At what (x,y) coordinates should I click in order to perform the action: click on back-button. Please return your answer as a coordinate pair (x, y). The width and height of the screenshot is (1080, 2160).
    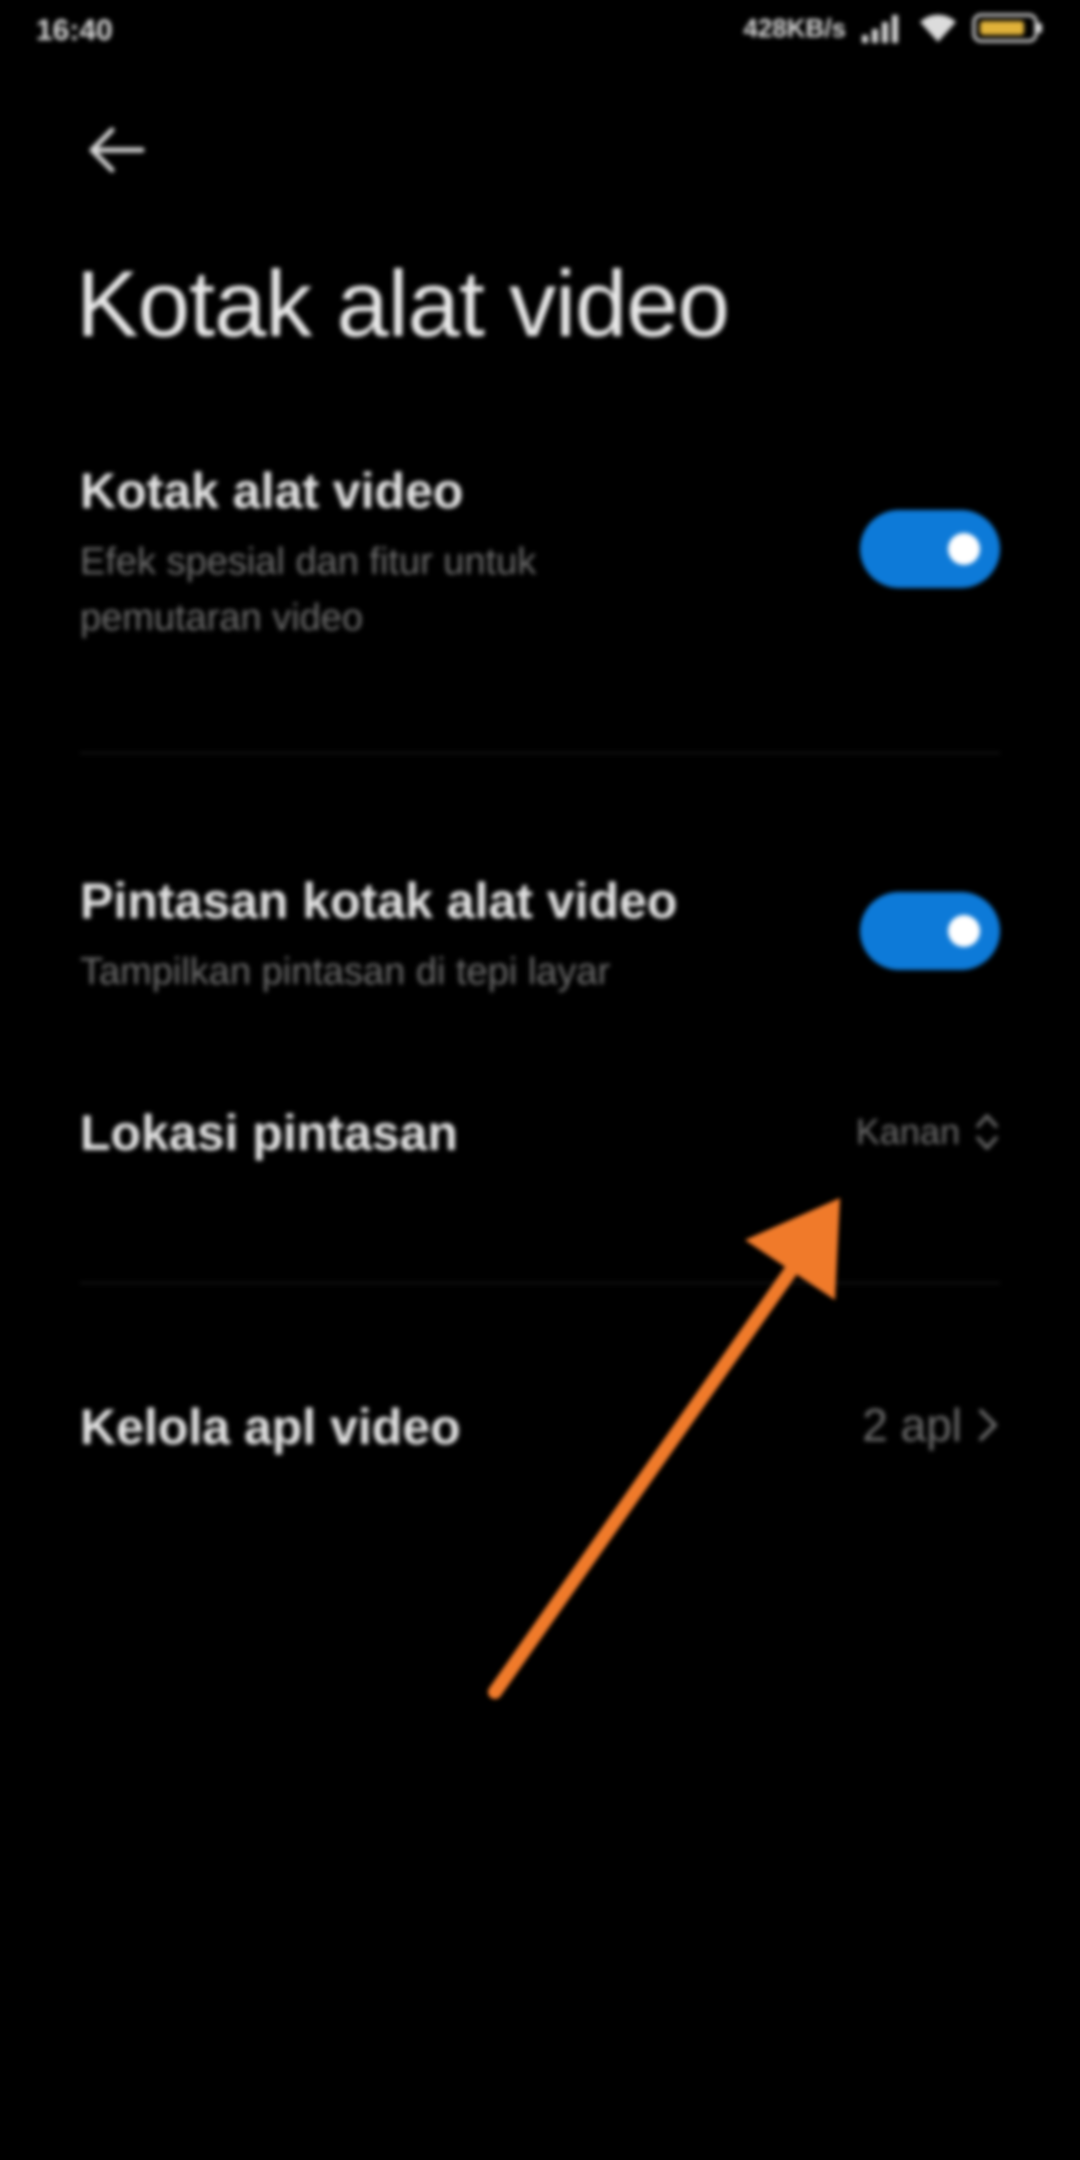
    Looking at the image, I should click on (116, 150).